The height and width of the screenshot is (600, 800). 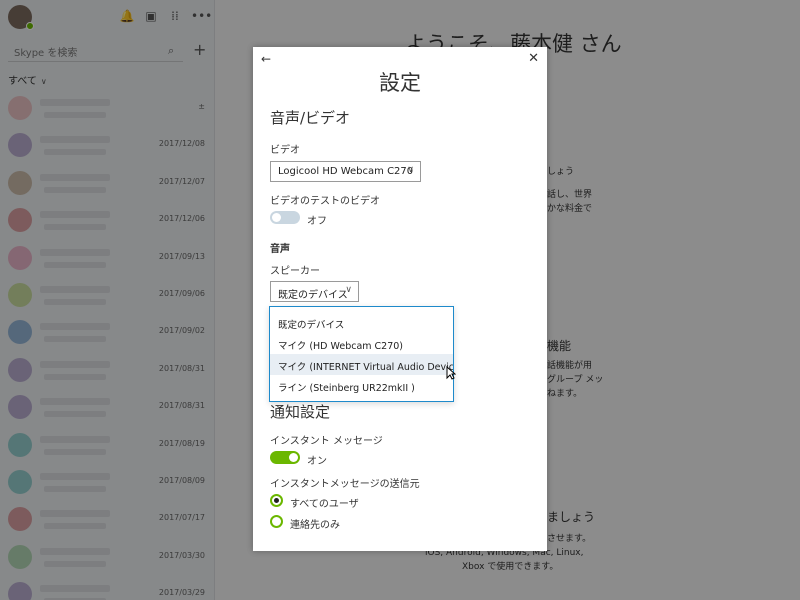 What do you see at coordinates (361, 385) in the screenshot?
I see `dropdown-option: ライン (Steinberg UR22mkII )` at bounding box center [361, 385].